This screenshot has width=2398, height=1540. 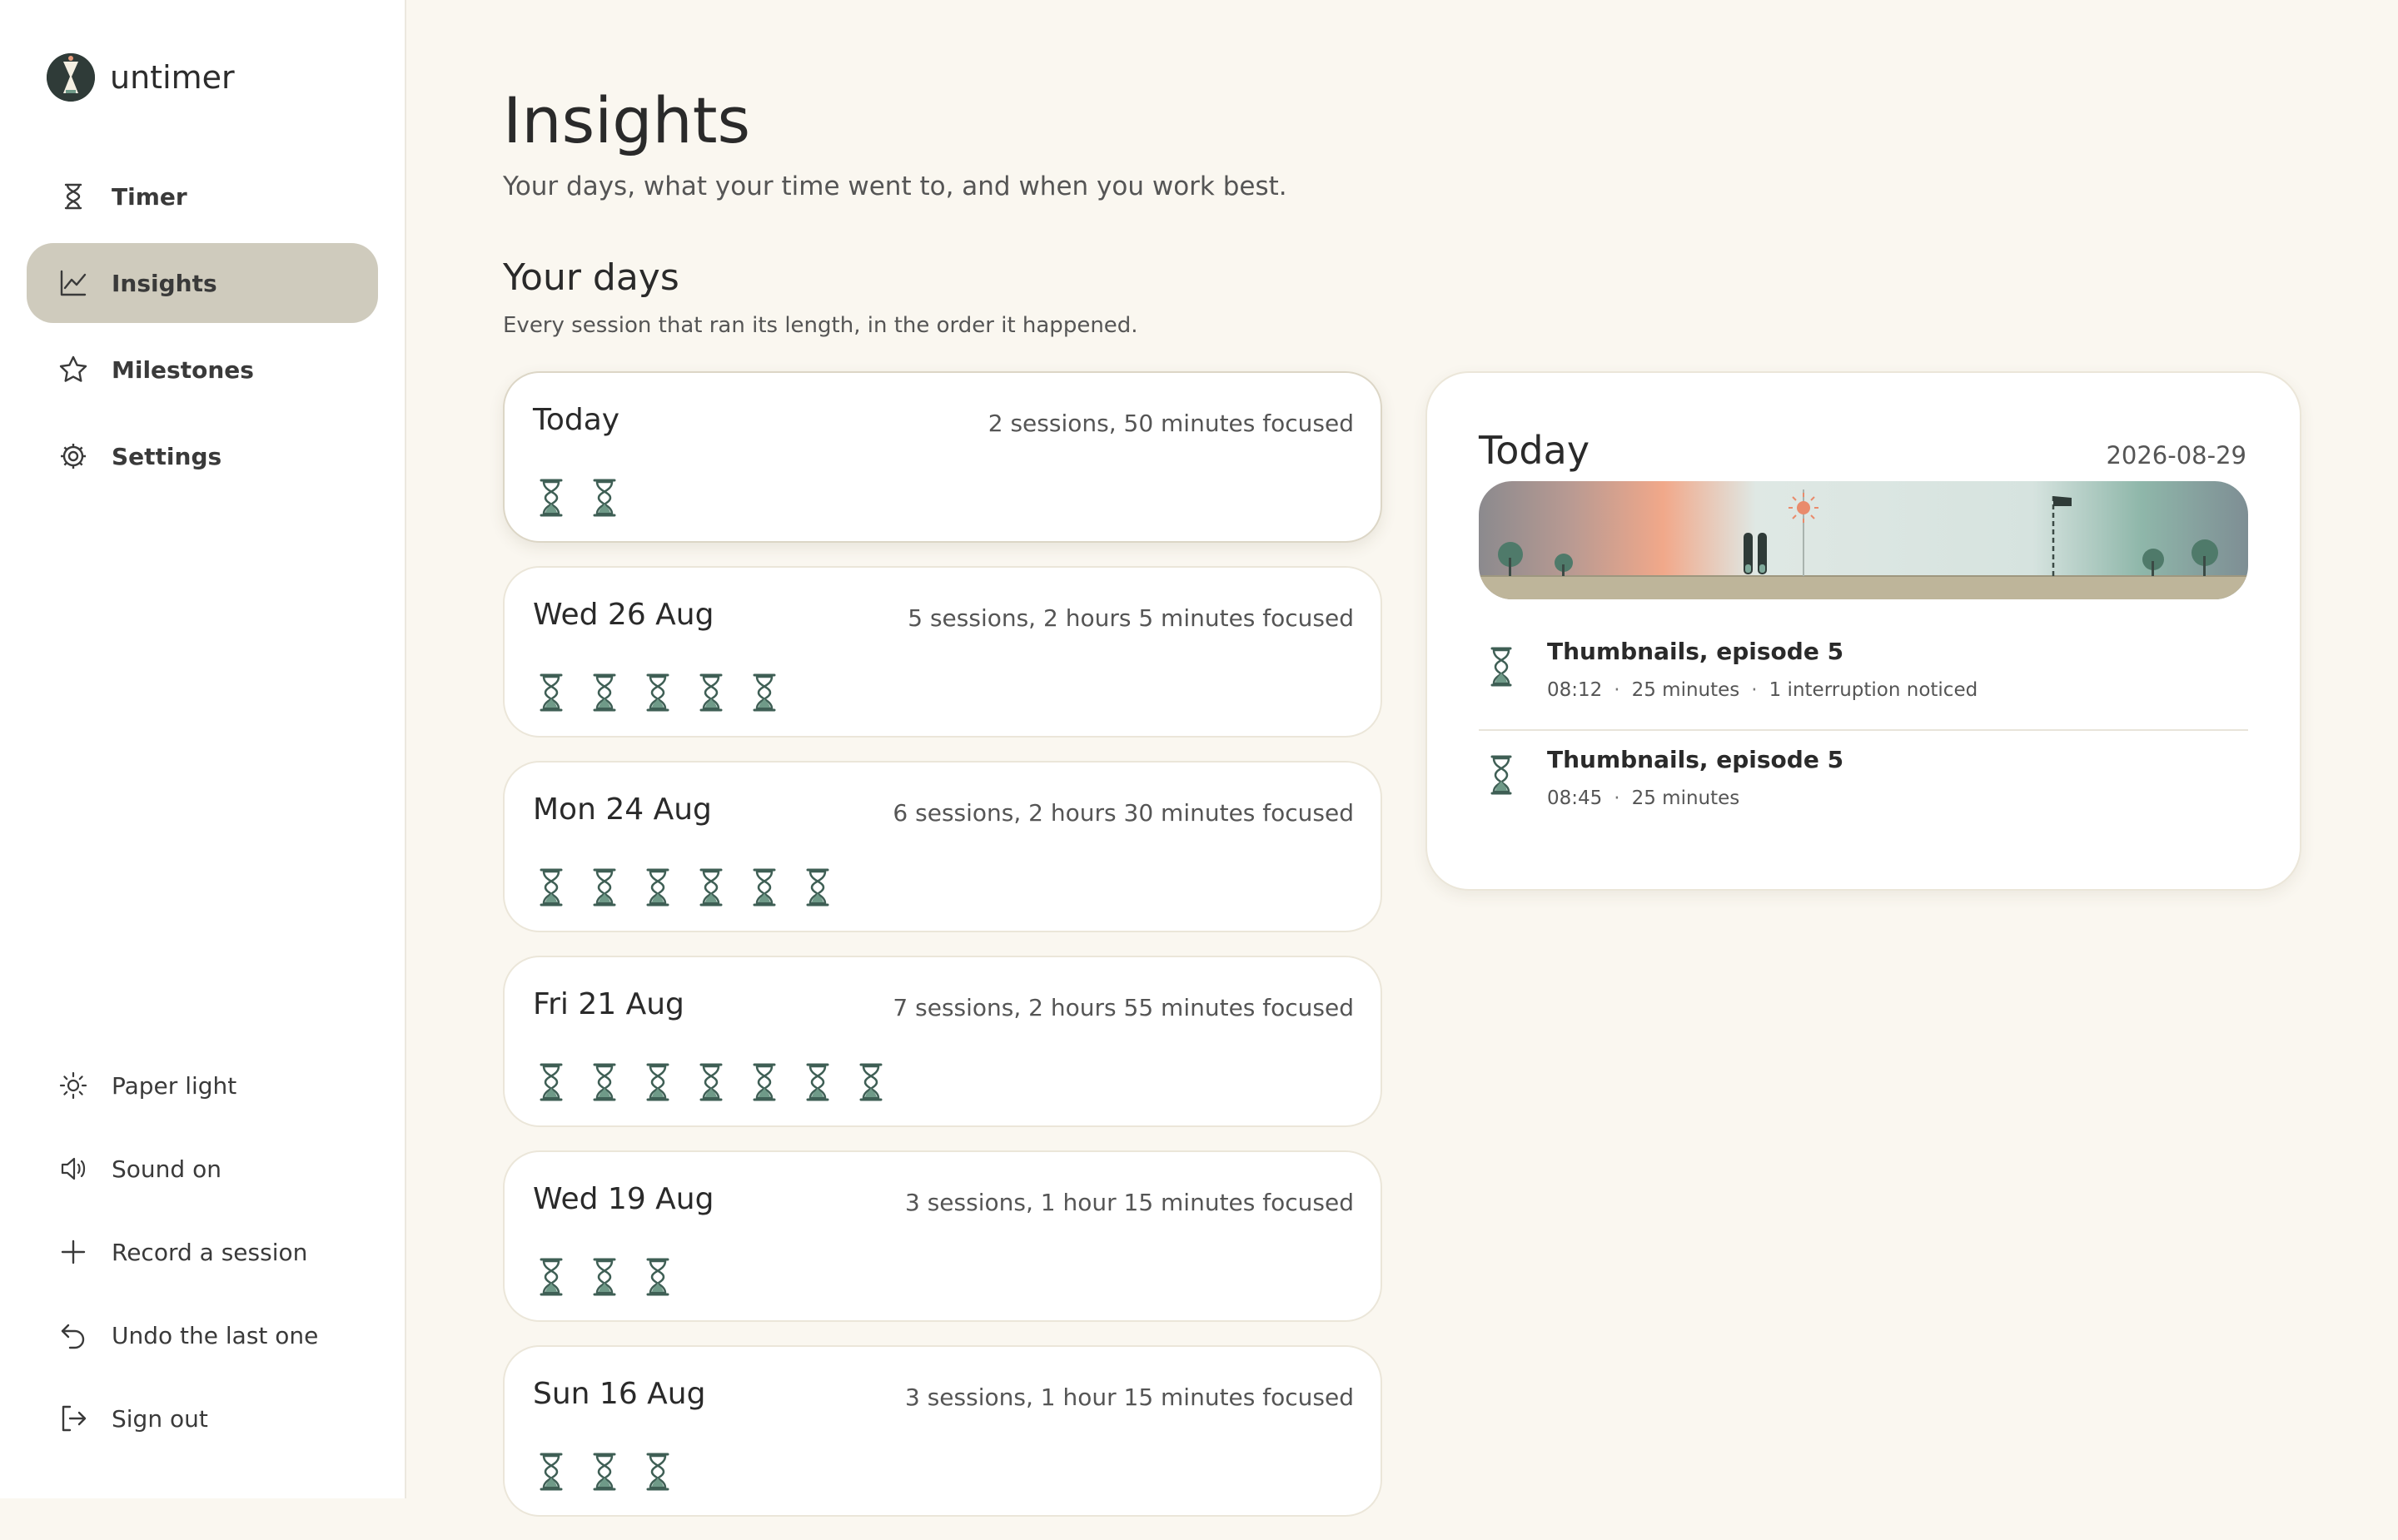 I want to click on day-card: Today 2 sessions, 50 minutes focused, so click(x=942, y=457).